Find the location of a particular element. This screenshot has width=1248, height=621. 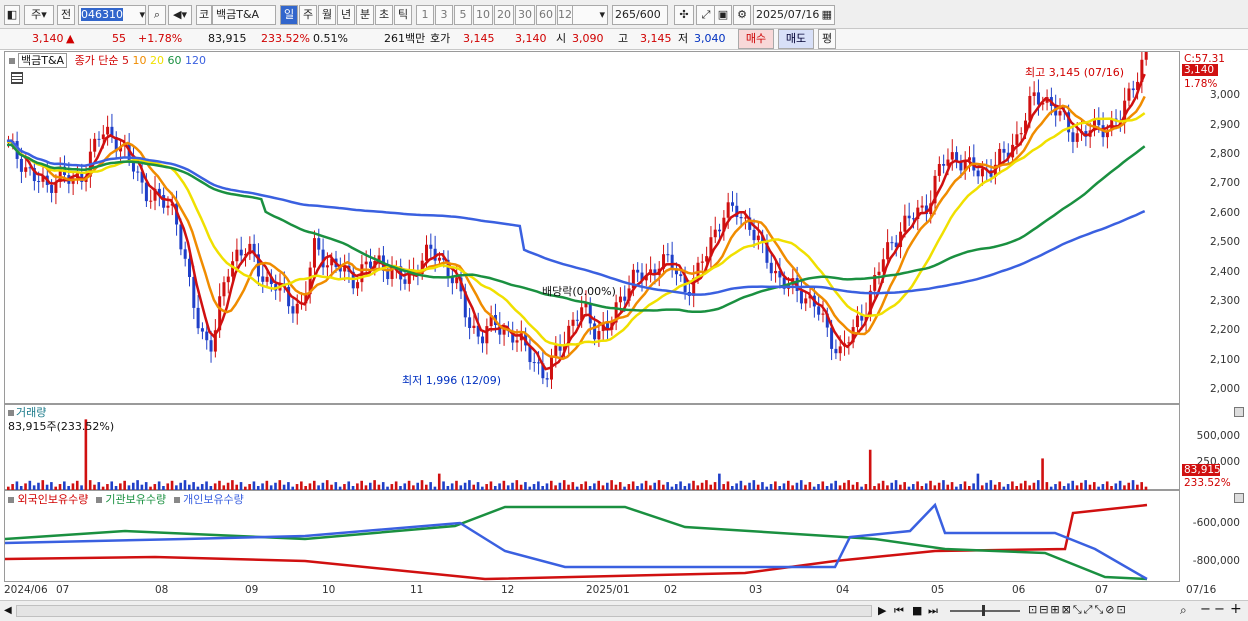

bottom-bar: ◀ ▶ ⏮ ■ ⏭ ⊡⊟⊞⊠⤡⤢⤡⊘⊡ ⌕ − − + is located at coordinates (624, 610).